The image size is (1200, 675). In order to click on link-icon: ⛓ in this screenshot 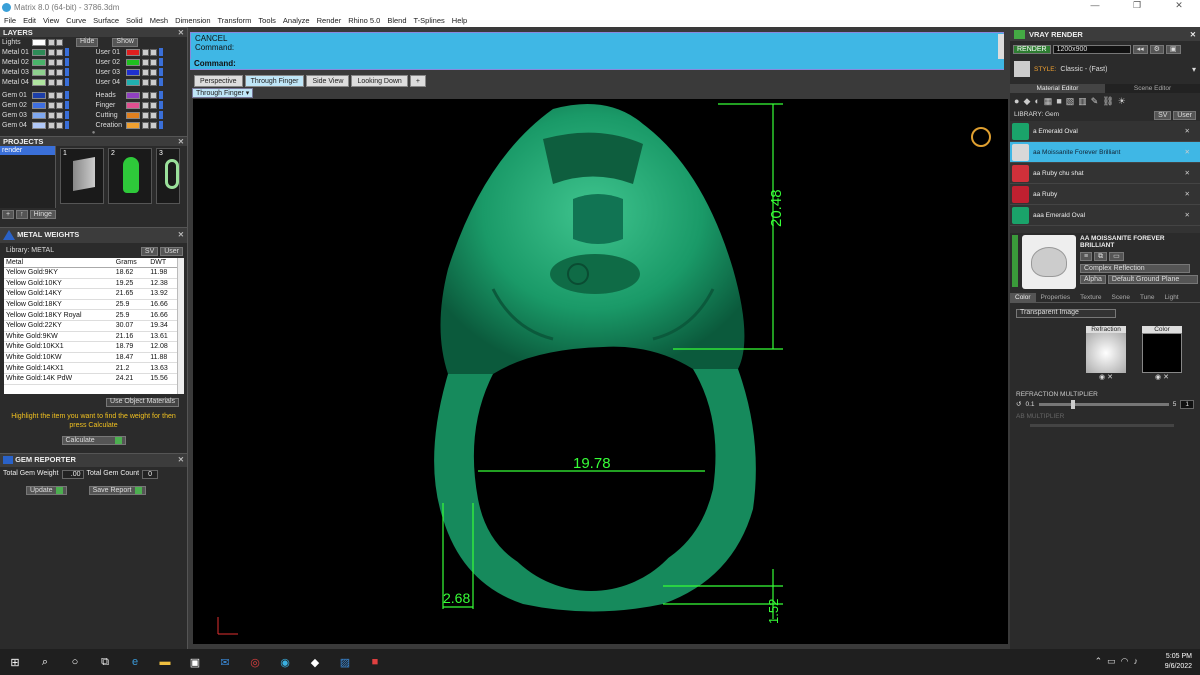, I will do `click(1107, 101)`.